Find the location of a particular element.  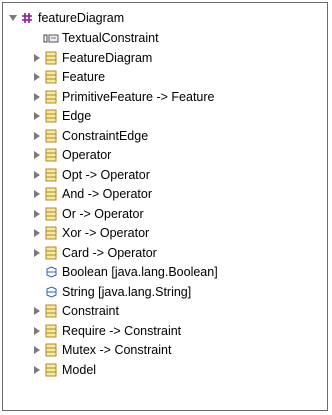

tree-item: Xor -> Operator is located at coordinates (90, 233).